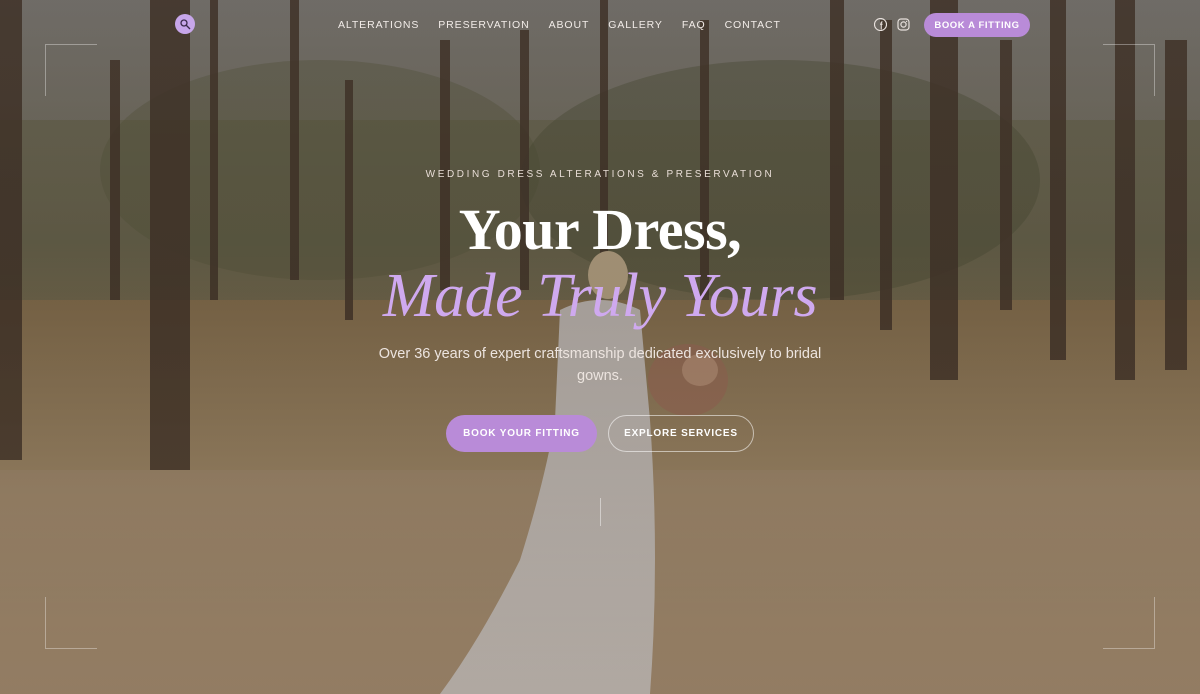 The image size is (1200, 694). Describe the element at coordinates (569, 25) in the screenshot. I see `nav-link-about: ABOUT` at that location.